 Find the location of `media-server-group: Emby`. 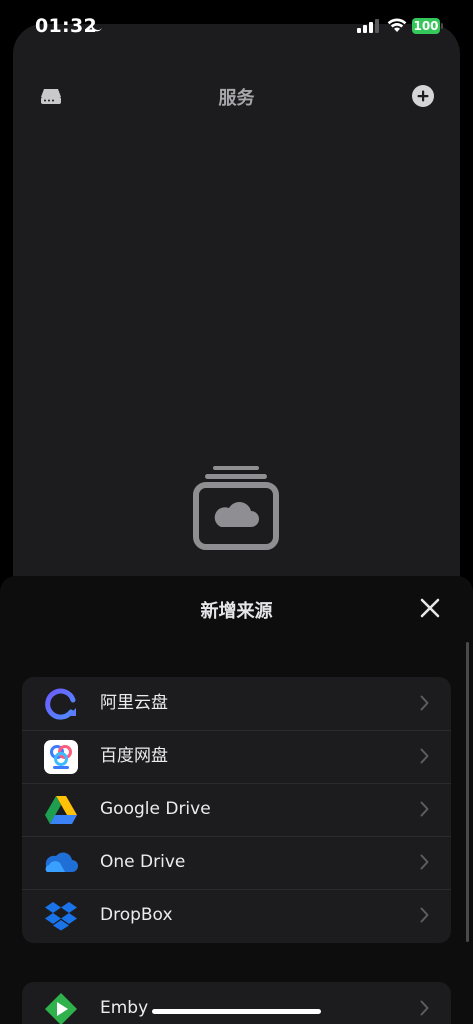

media-server-group: Emby is located at coordinates (236, 1003).